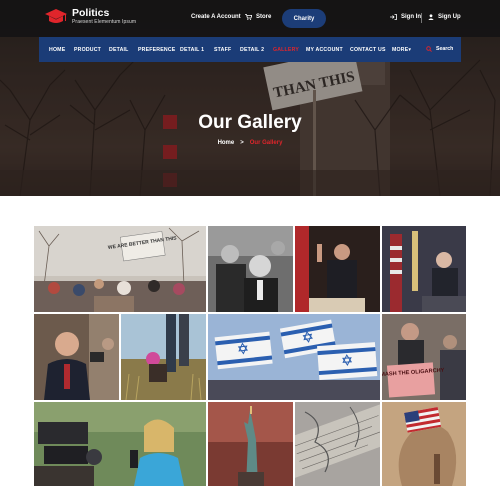 The width and height of the screenshot is (500, 500). I want to click on graduation-cap-icon, so click(56, 16).